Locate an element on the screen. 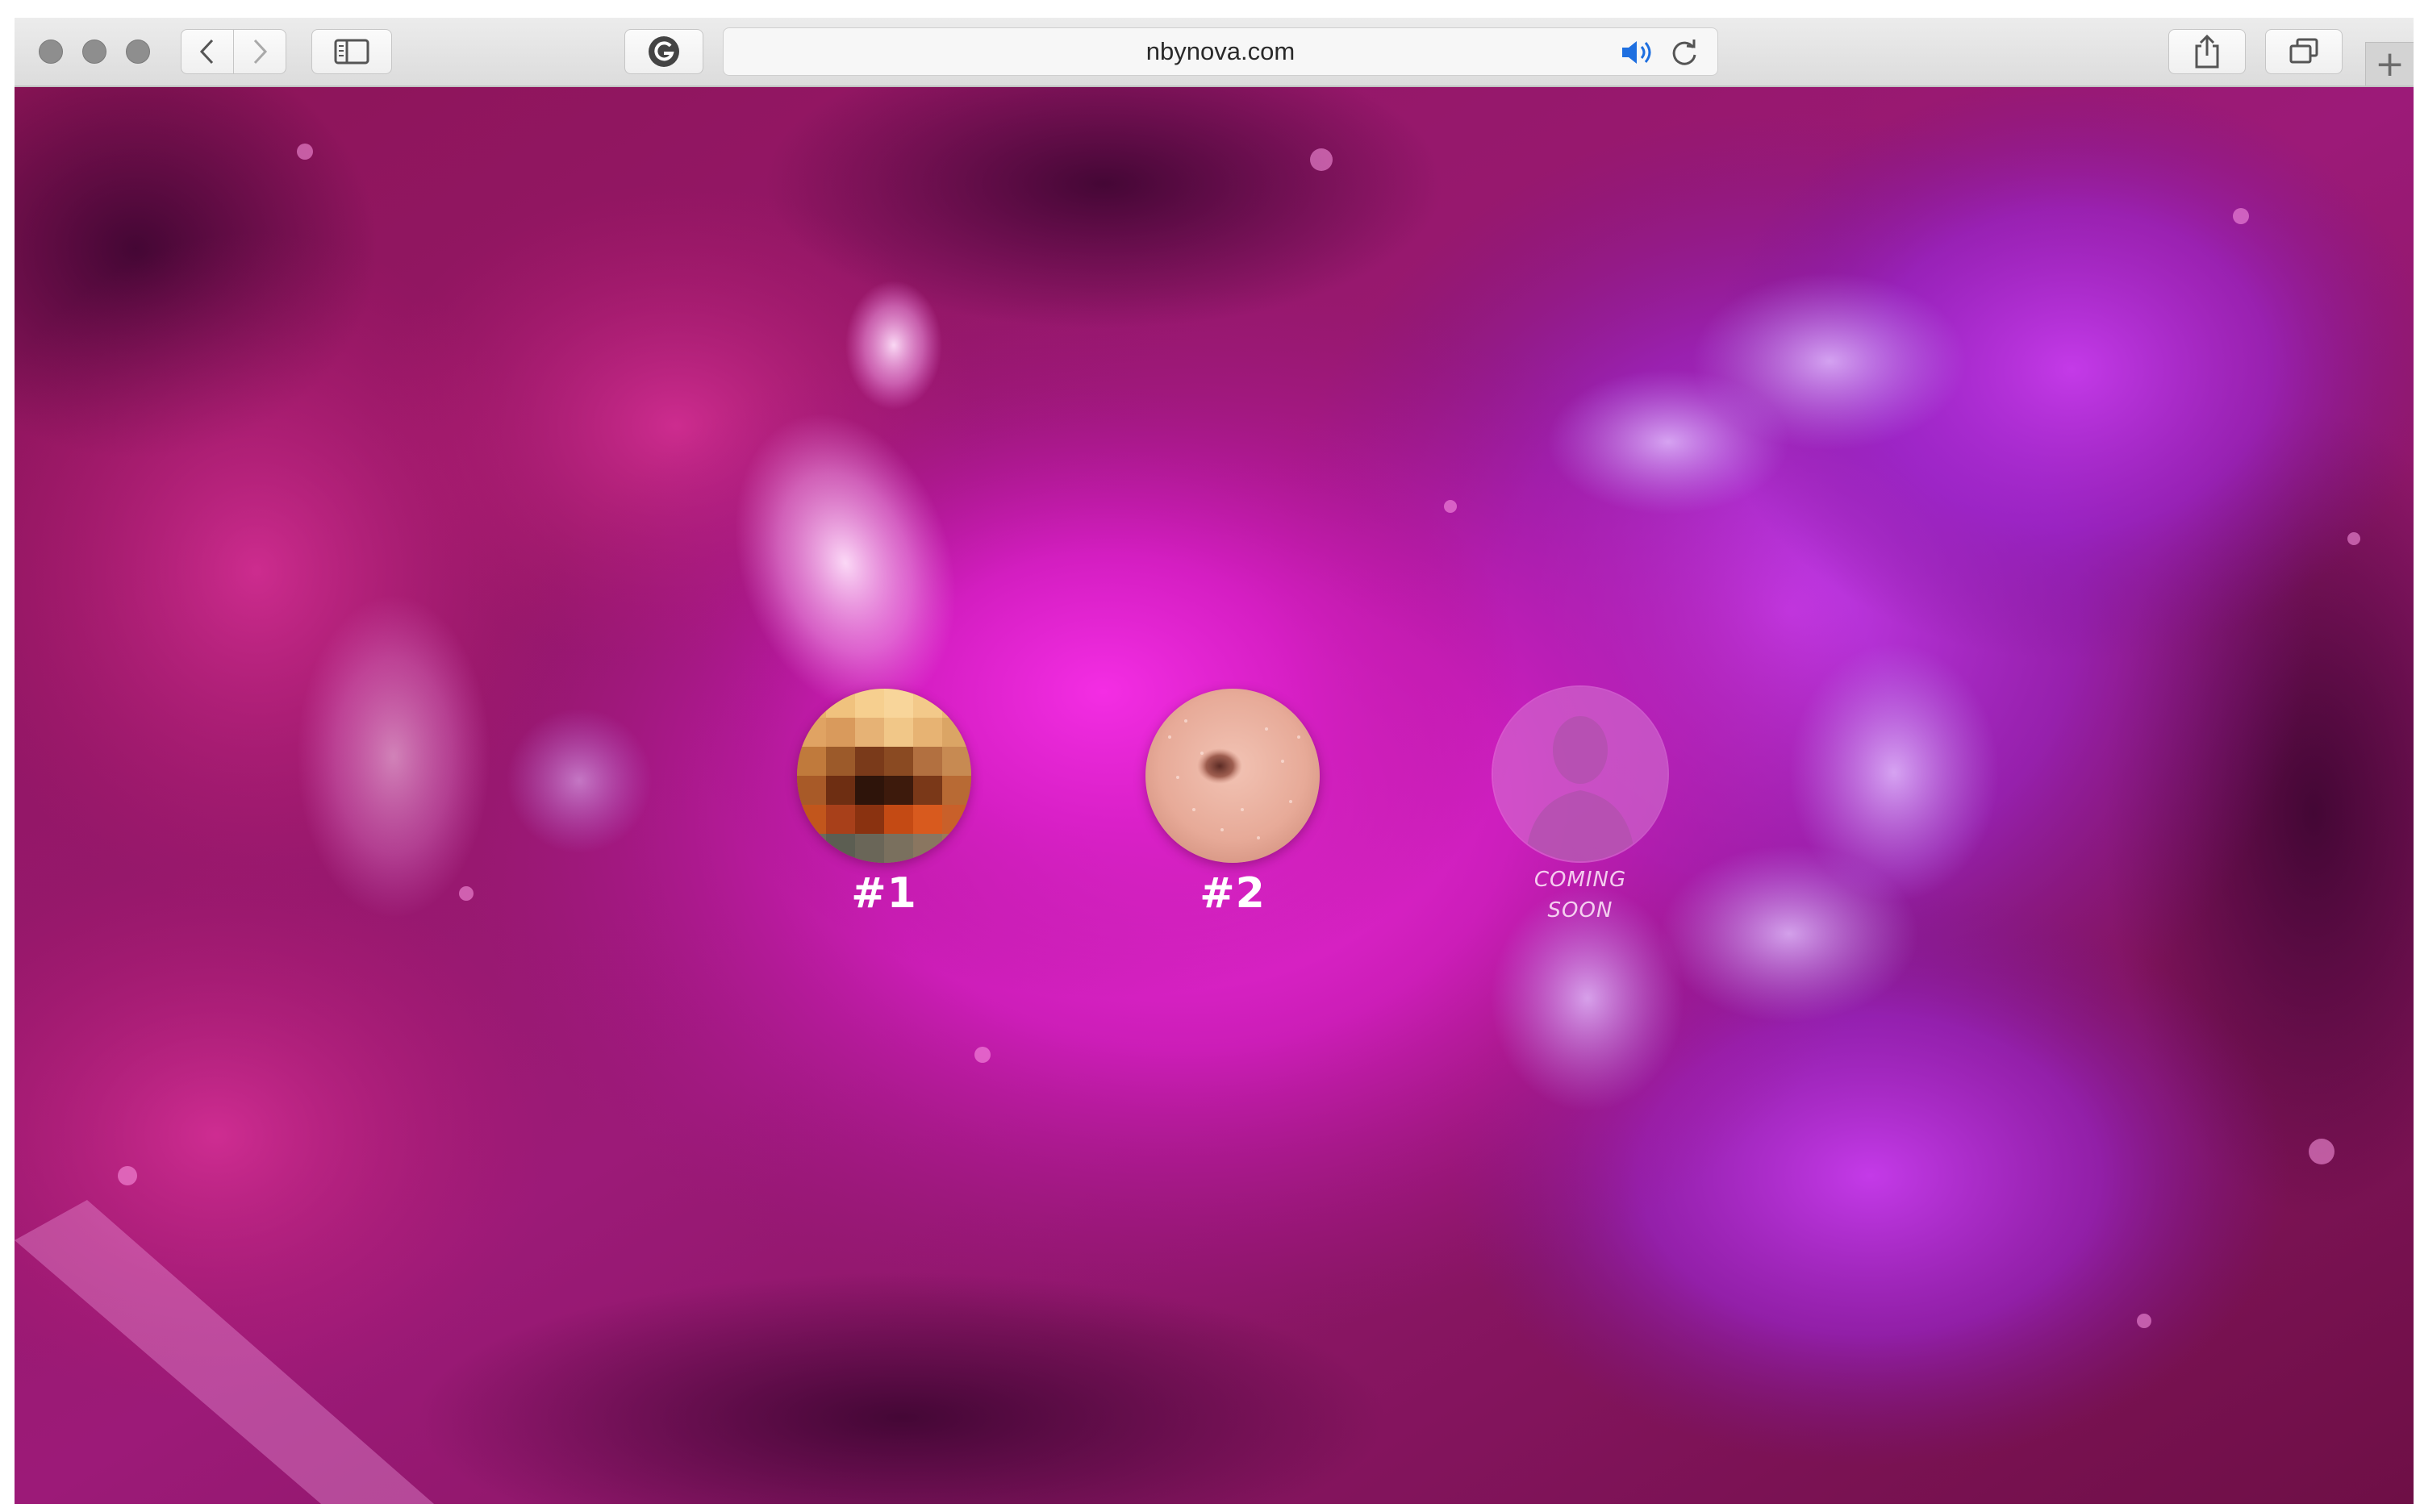 Image resolution: width=2420 pixels, height=1512 pixels. thumbnail-skin-closeup-photo is located at coordinates (1233, 776).